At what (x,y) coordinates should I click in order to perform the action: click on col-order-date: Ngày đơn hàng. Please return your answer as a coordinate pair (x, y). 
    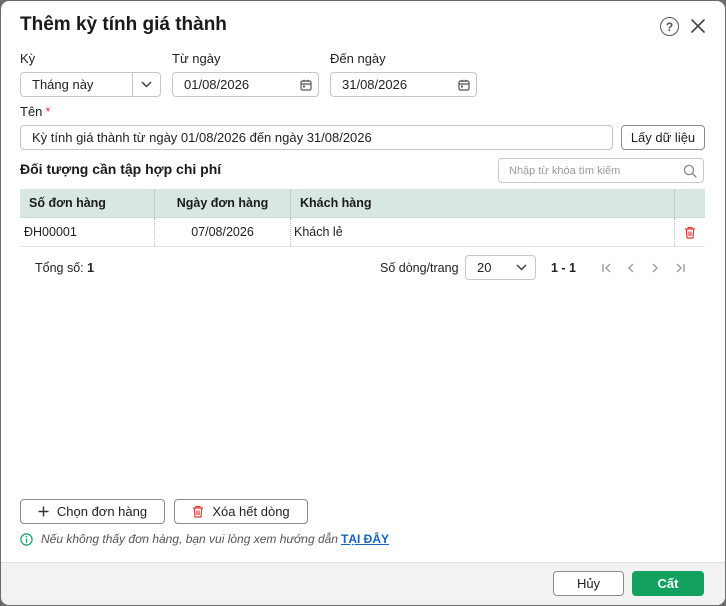
    Looking at the image, I should click on (223, 203).